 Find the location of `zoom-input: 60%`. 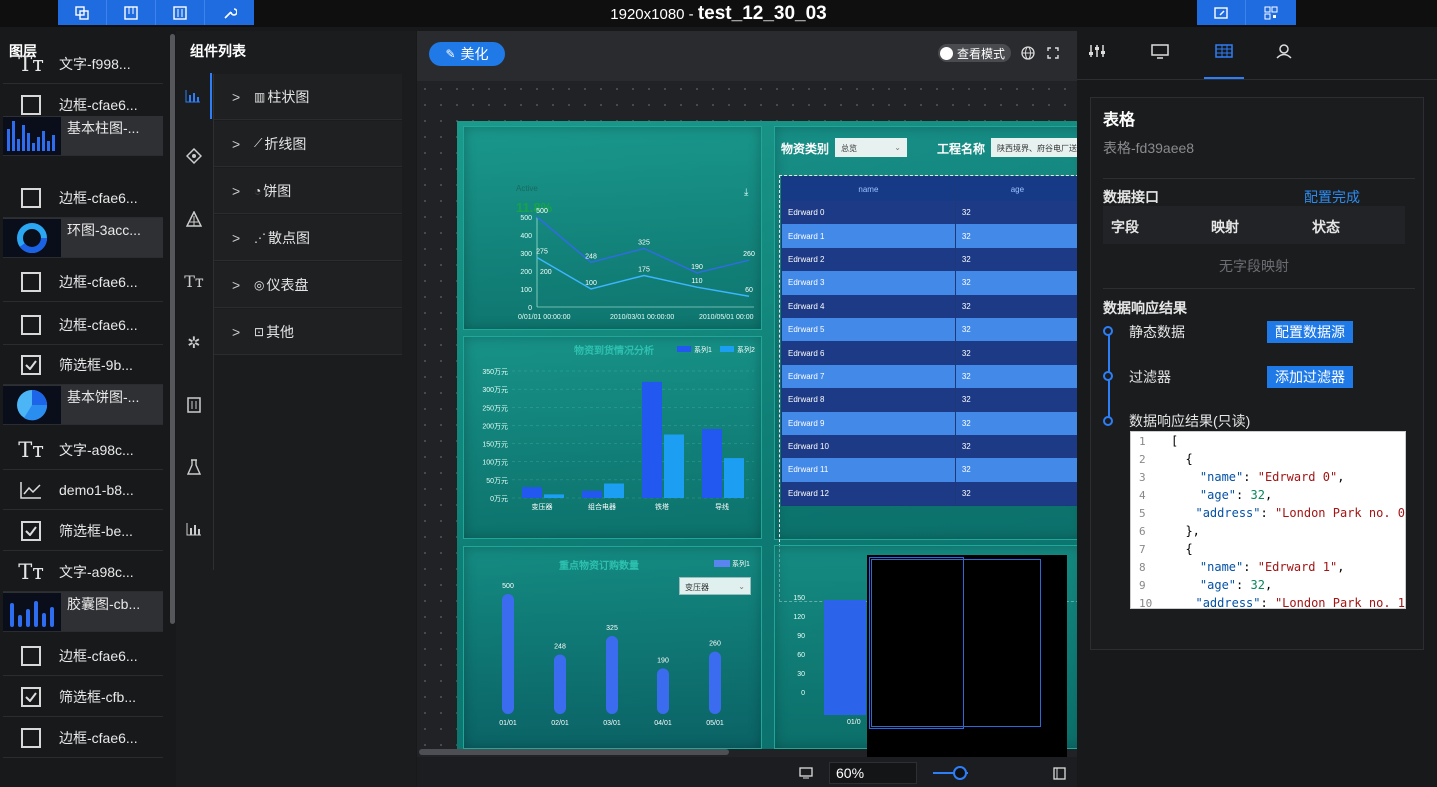

zoom-input: 60% is located at coordinates (873, 773).